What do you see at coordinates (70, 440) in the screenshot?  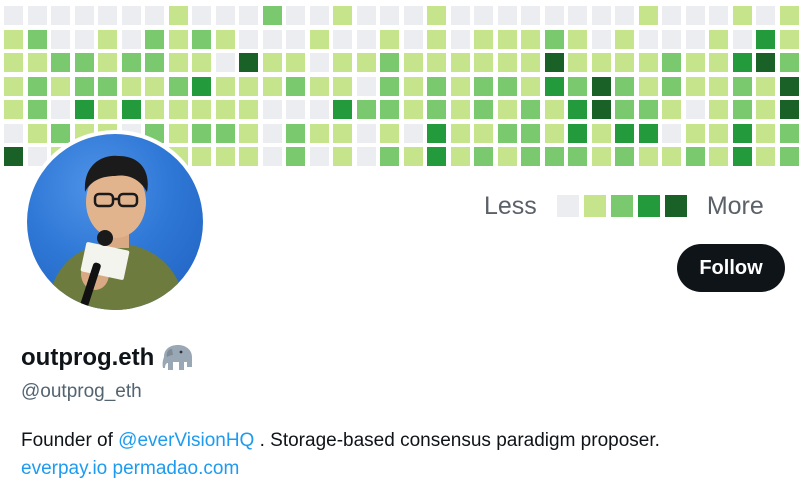 I see `bio-prefix: Founder of` at bounding box center [70, 440].